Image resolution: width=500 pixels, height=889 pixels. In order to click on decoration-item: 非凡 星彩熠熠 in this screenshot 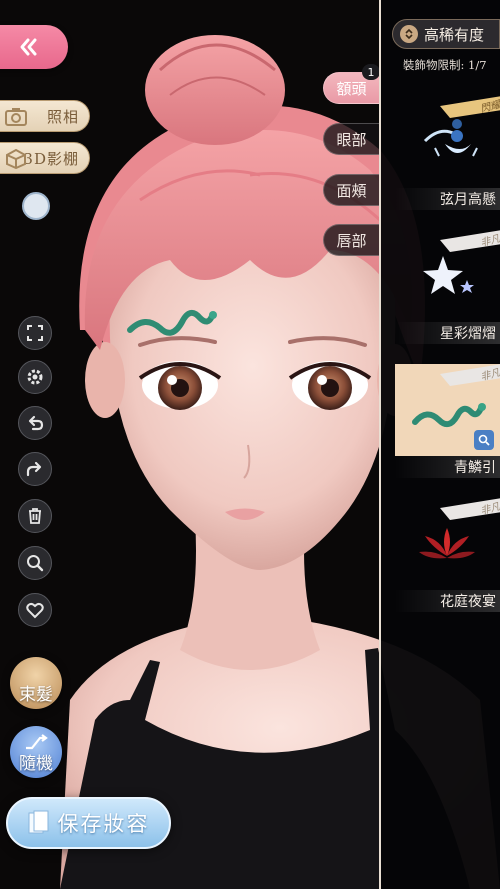, I will do `click(447, 289)`.